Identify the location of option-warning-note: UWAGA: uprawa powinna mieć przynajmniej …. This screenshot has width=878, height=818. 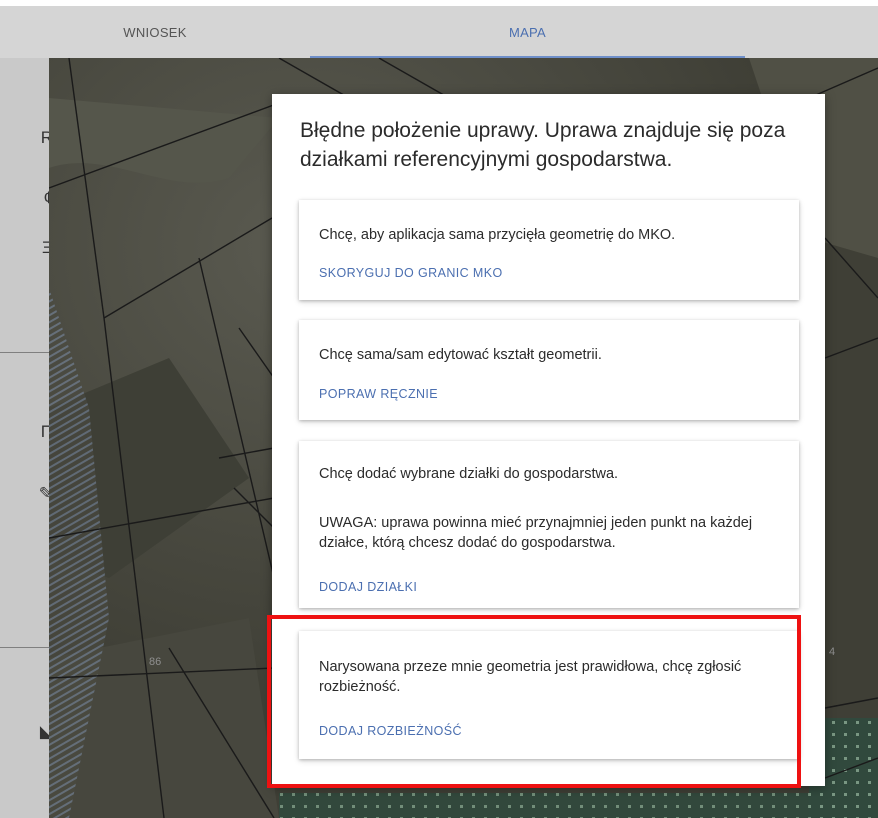
(536, 533).